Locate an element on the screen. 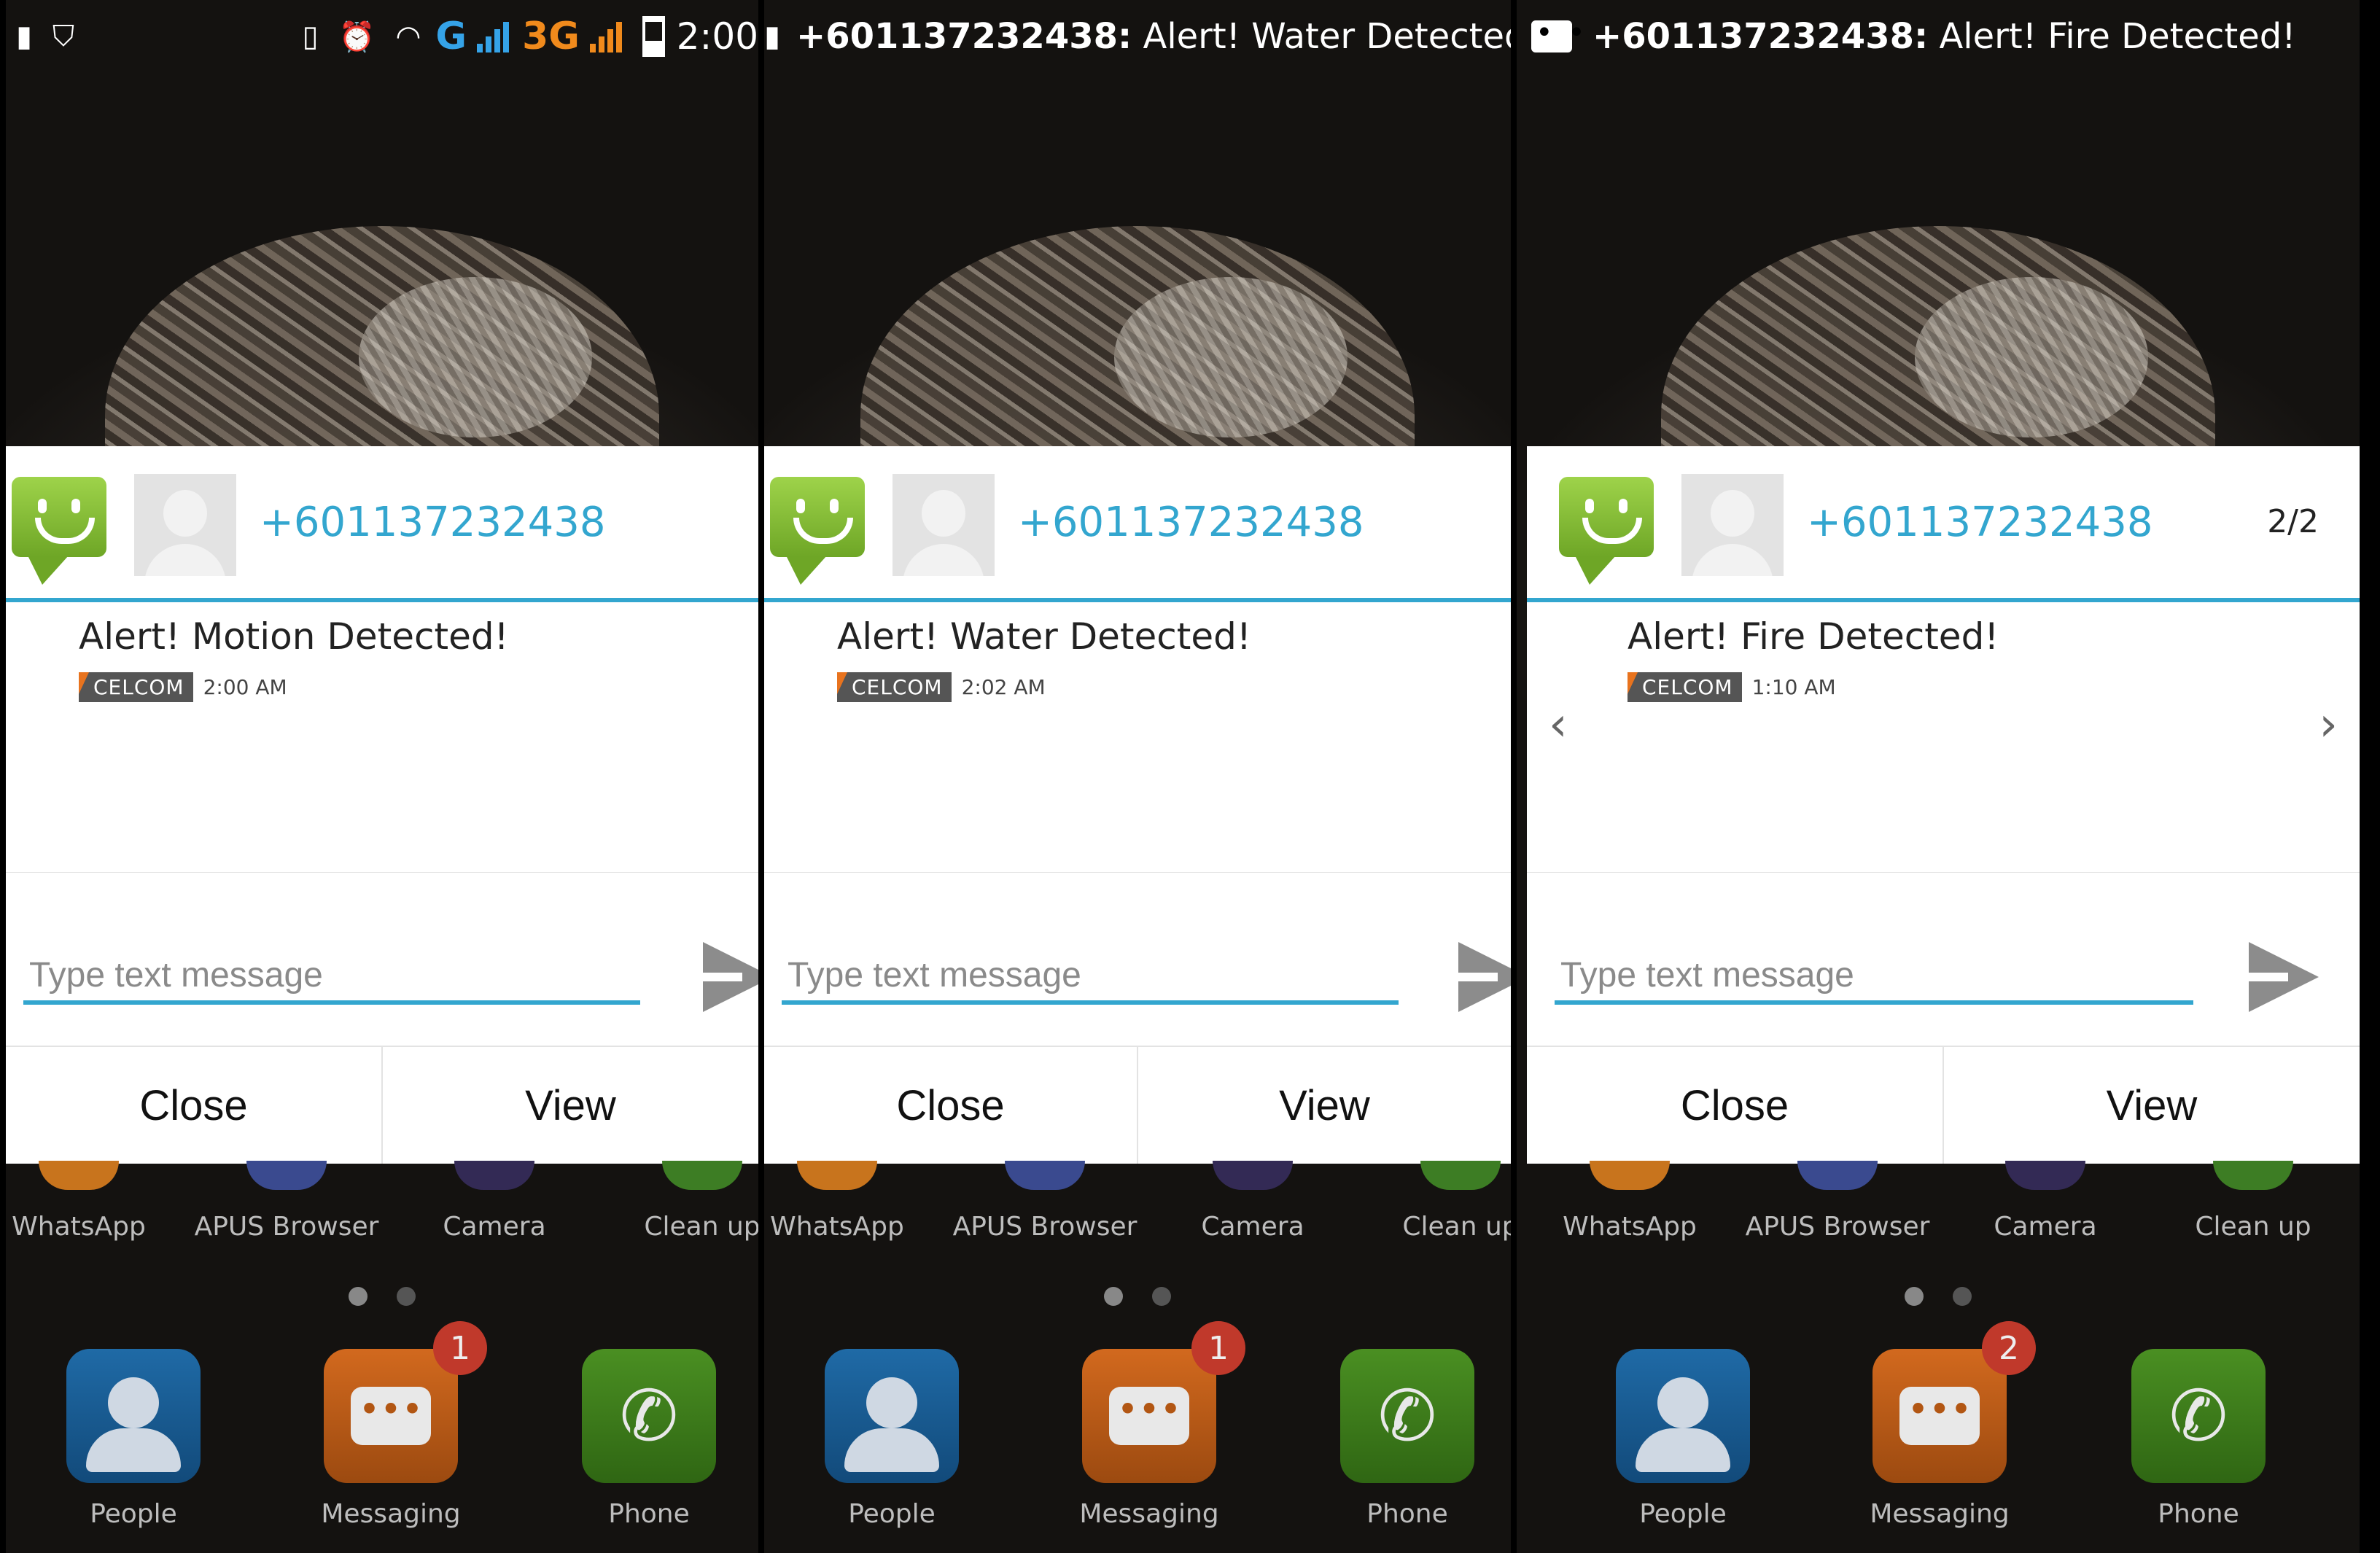  message-text: Alert! Water Detected! is located at coordinates (1044, 636).